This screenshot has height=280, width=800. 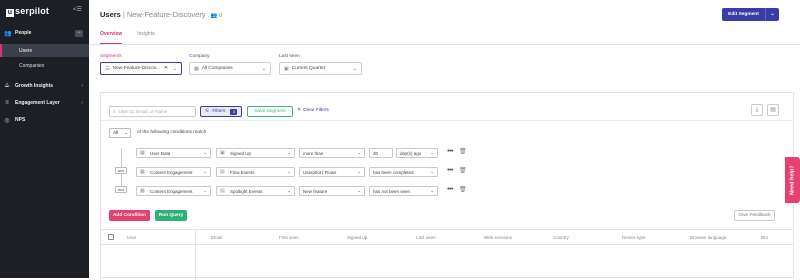 What do you see at coordinates (79, 33) in the screenshot?
I see `collapse-section-button: −` at bounding box center [79, 33].